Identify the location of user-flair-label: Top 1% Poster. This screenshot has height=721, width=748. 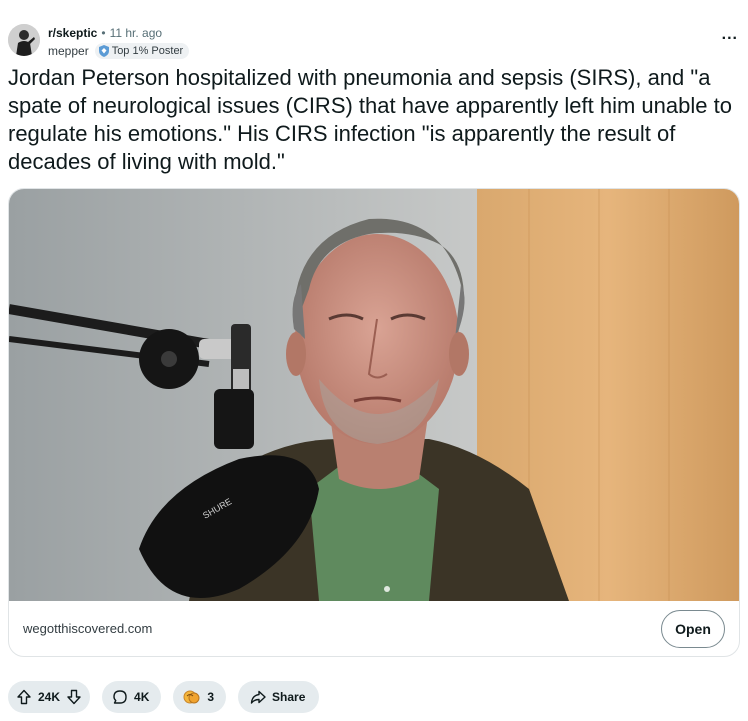
(147, 51).